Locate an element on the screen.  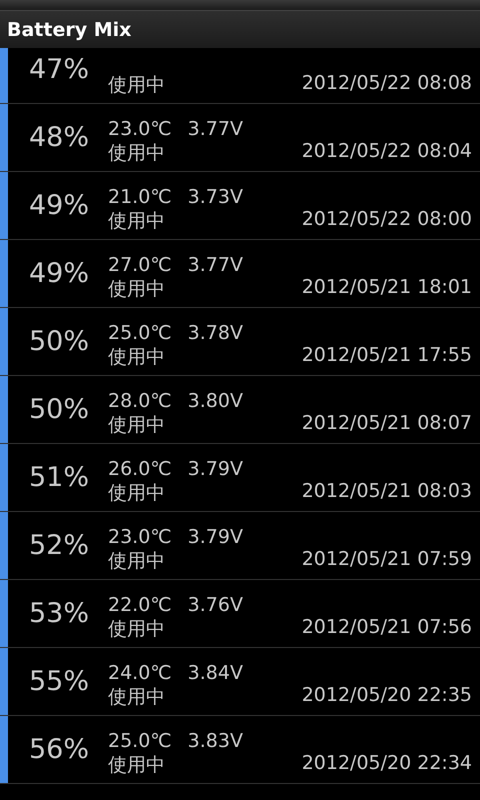
record-time: 2012/05/21 18:01 is located at coordinates (387, 288).